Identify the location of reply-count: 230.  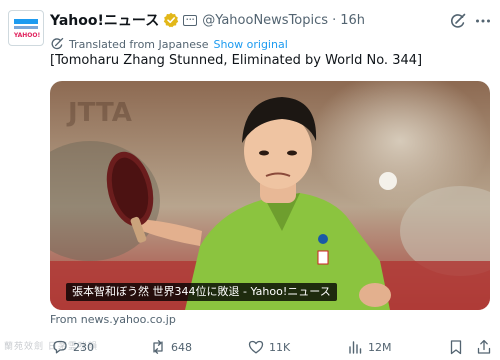
(83, 347).